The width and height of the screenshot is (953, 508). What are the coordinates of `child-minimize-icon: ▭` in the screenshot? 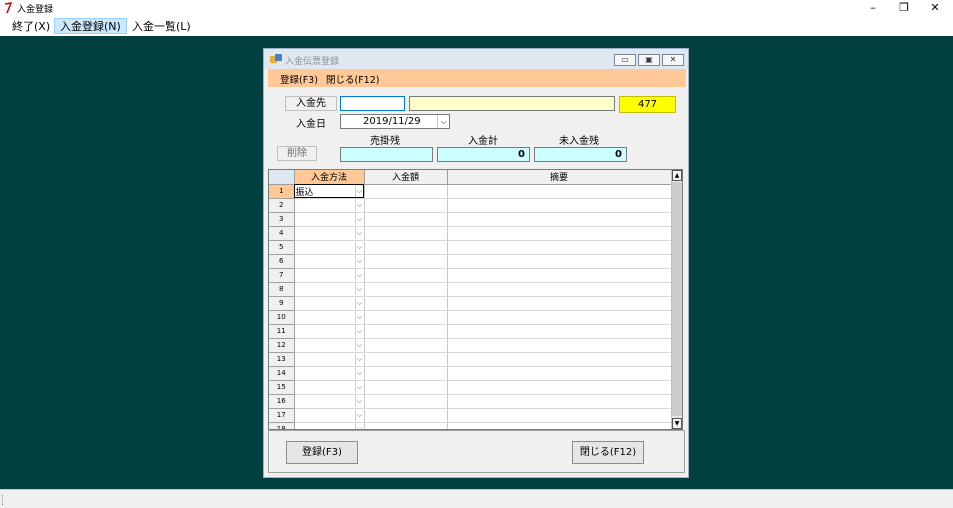 It's located at (625, 60).